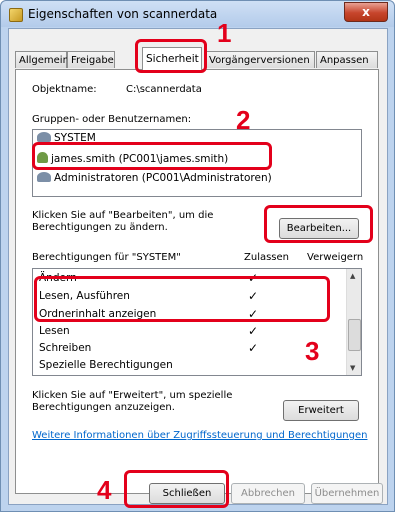 This screenshot has width=395, height=512. What do you see at coordinates (176, 489) in the screenshot?
I see `highlight-close-button` at bounding box center [176, 489].